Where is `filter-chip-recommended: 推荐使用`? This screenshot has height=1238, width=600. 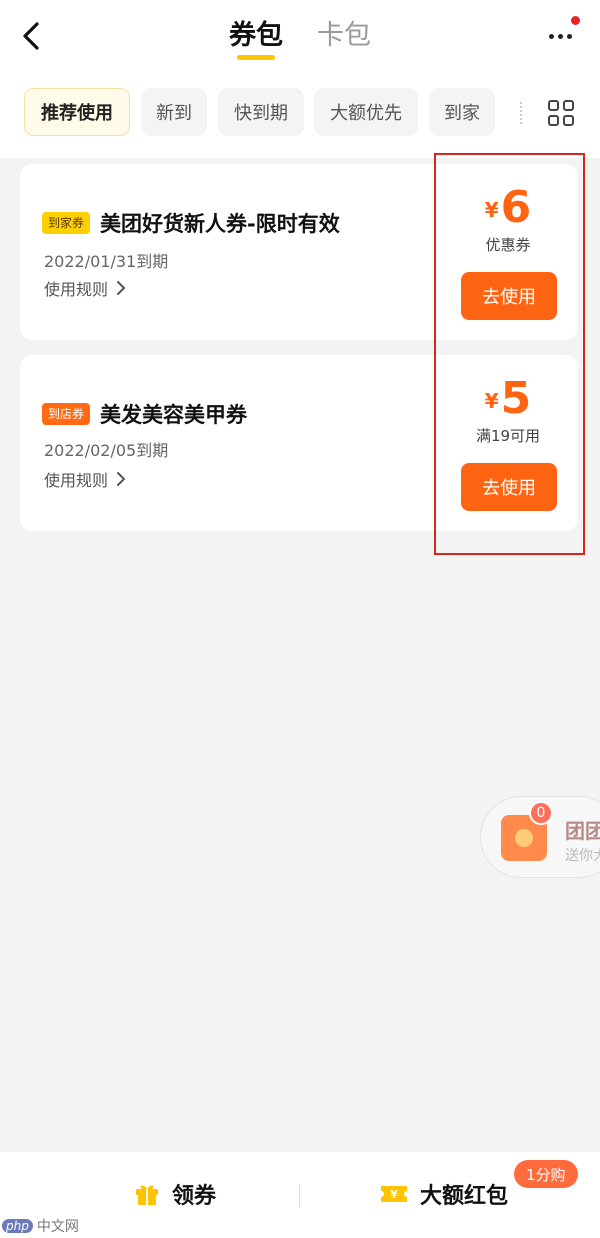 filter-chip-recommended: 推荐使用 is located at coordinates (77, 112).